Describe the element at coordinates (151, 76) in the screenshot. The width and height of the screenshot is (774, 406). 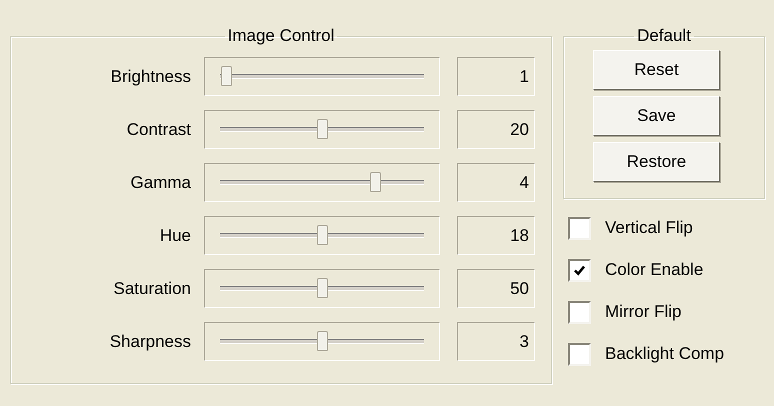
I see `slider-label: Brightness` at that location.